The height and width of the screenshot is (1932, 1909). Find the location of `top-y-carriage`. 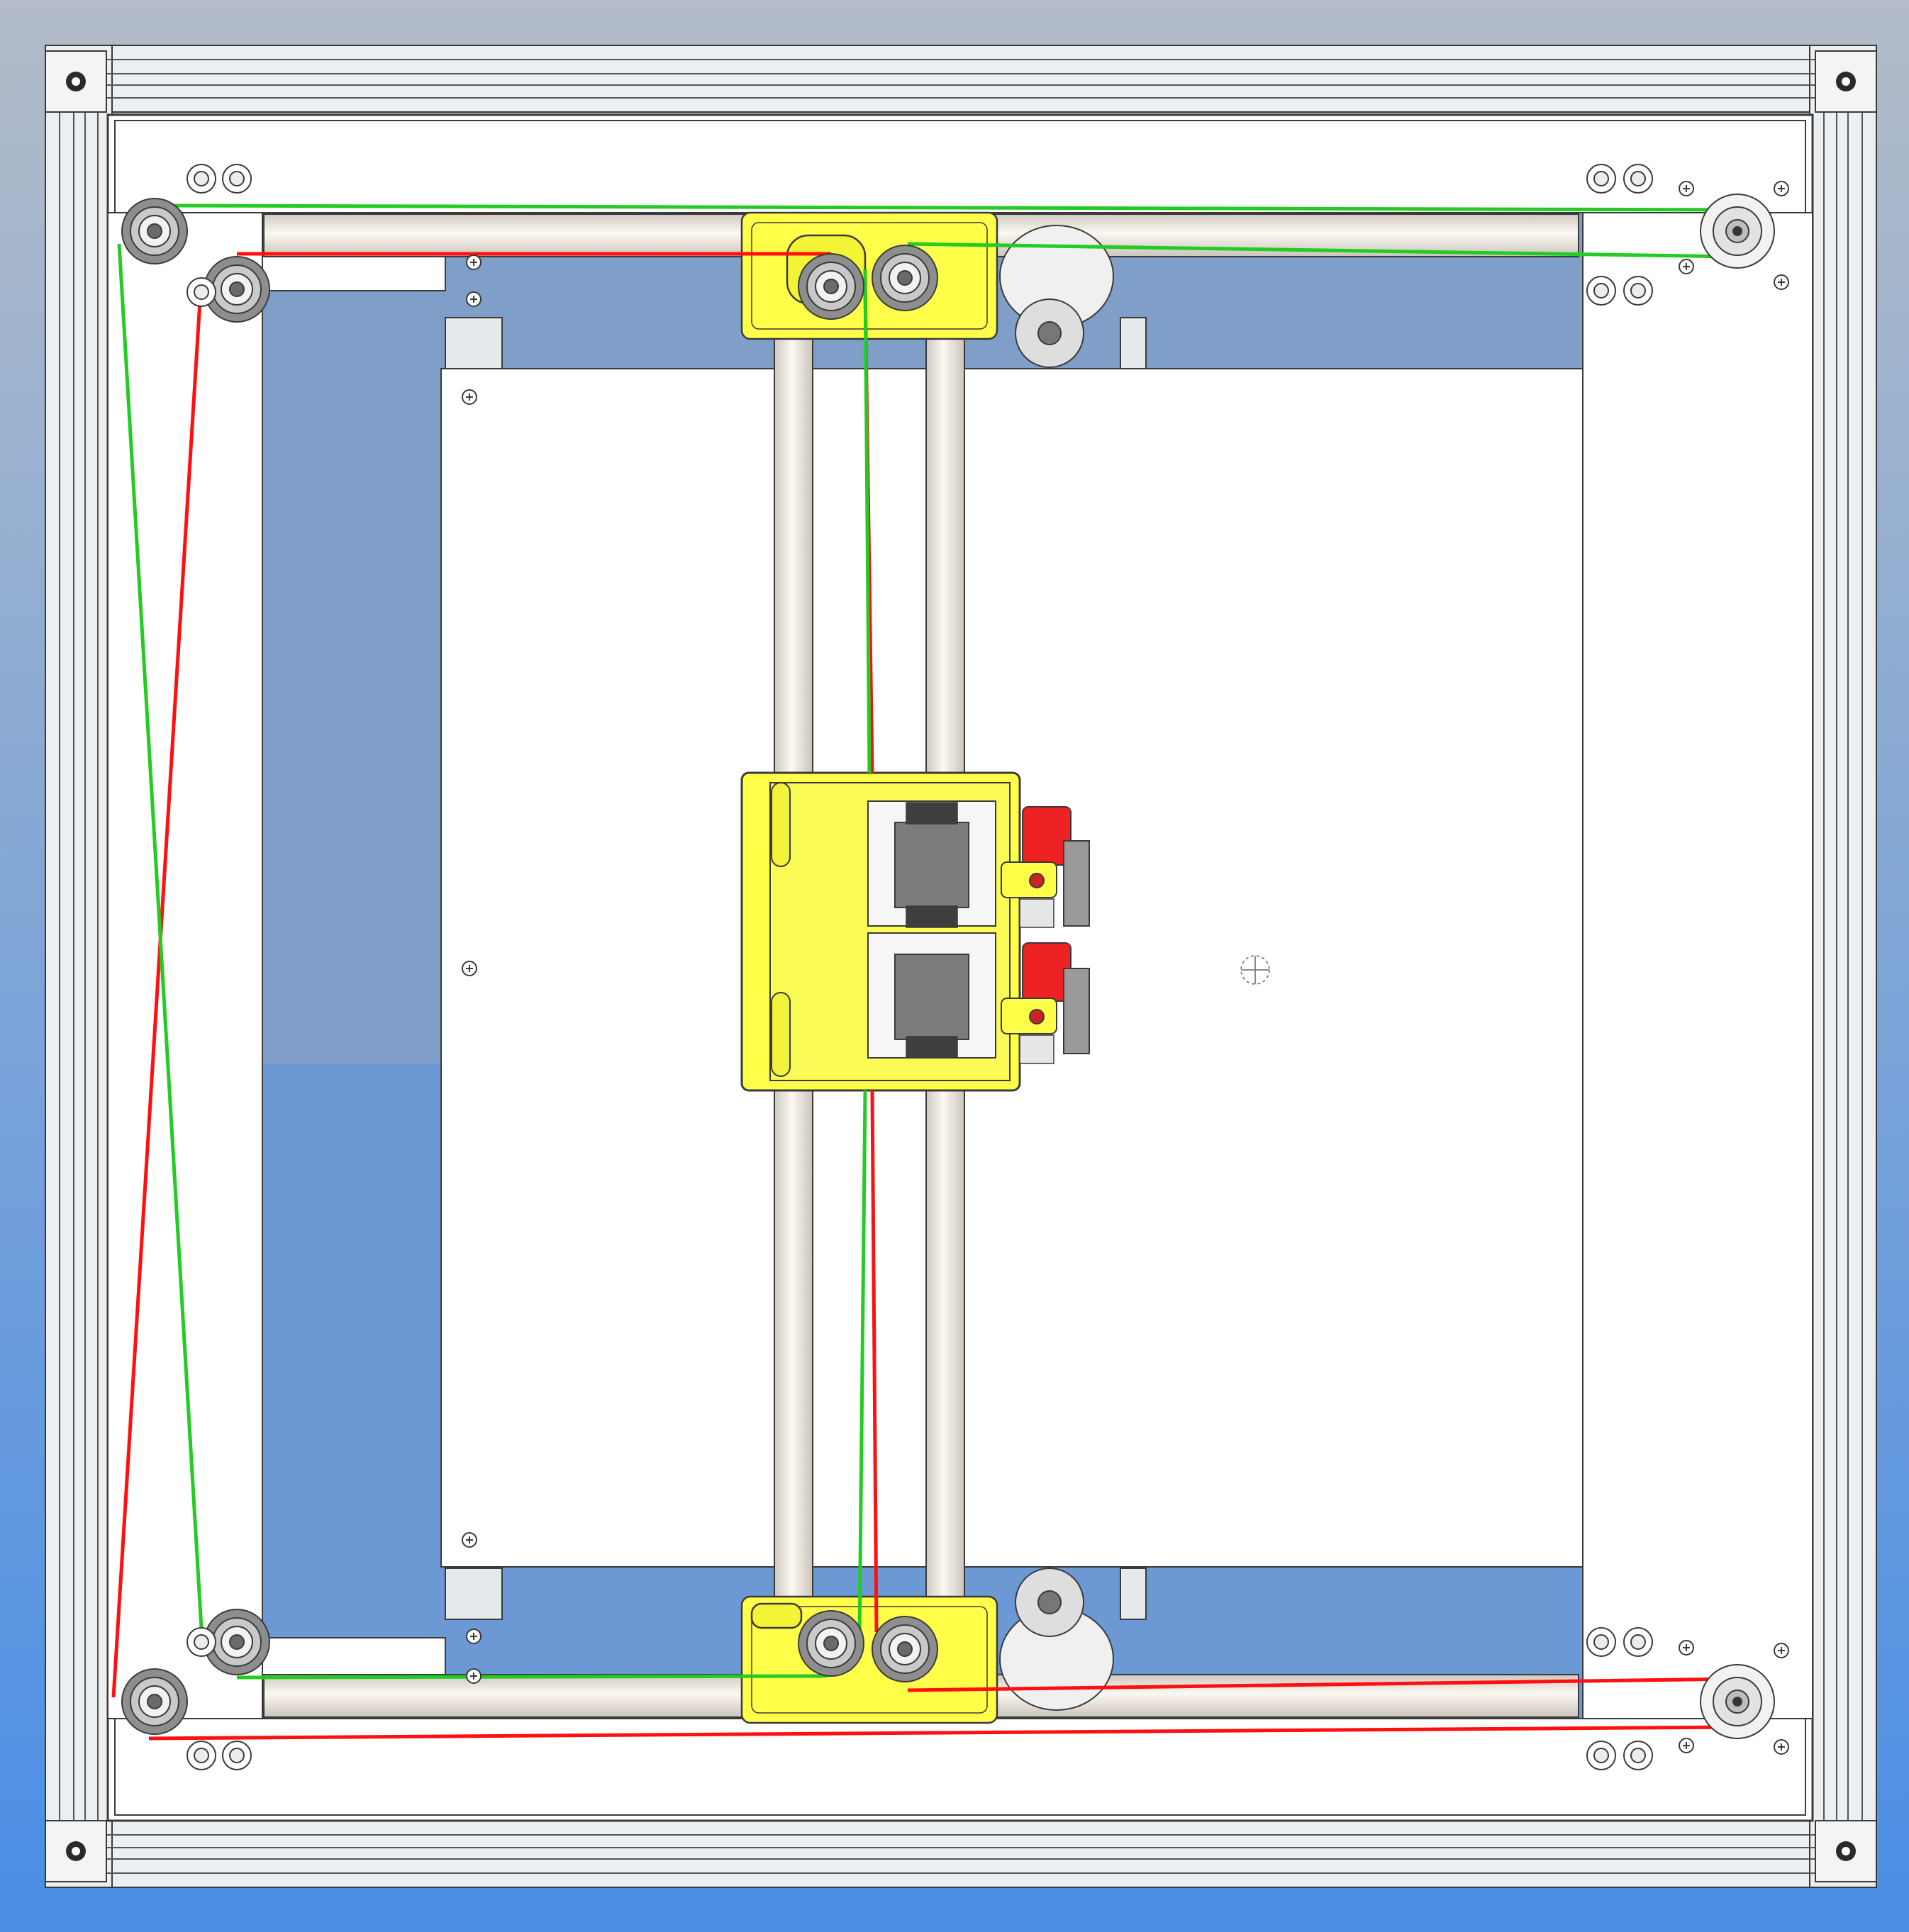

top-y-carriage is located at coordinates (869, 275).